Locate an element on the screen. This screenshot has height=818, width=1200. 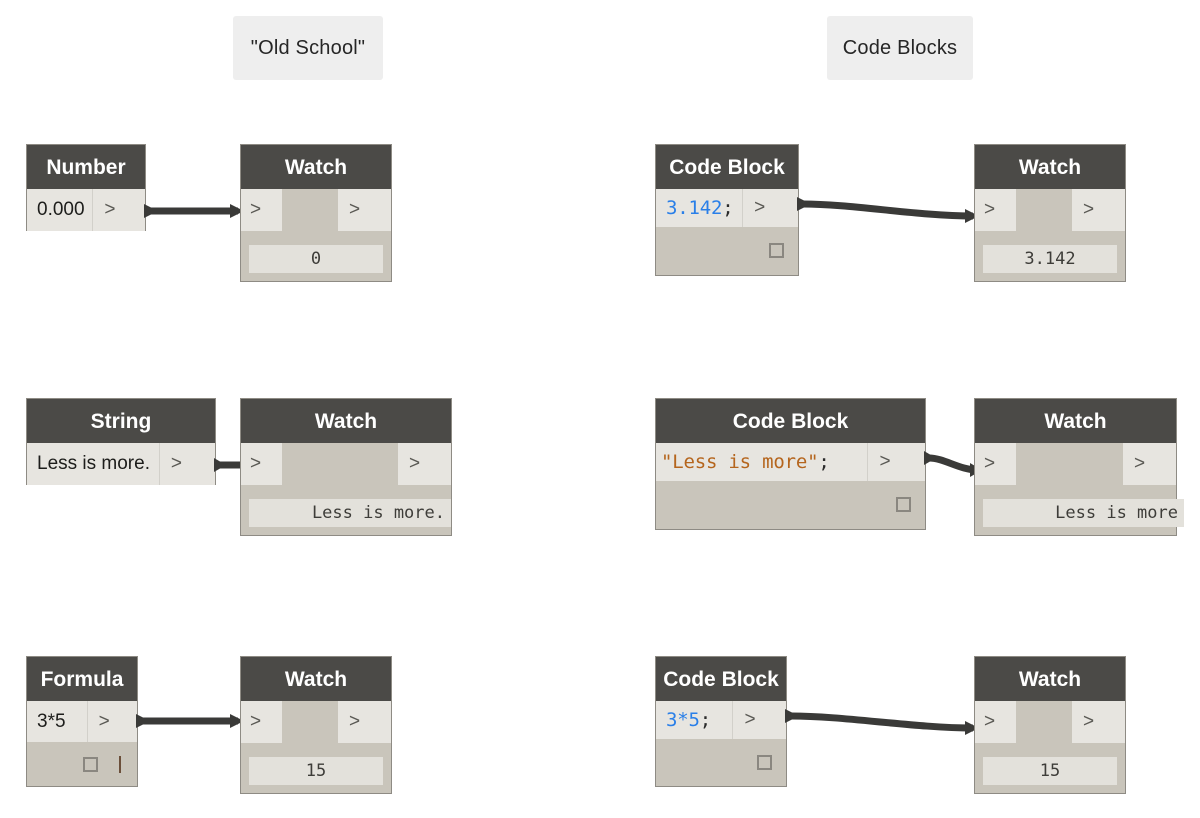
codeblock-number-code-field: 3.142; is located at coordinates (699, 208).